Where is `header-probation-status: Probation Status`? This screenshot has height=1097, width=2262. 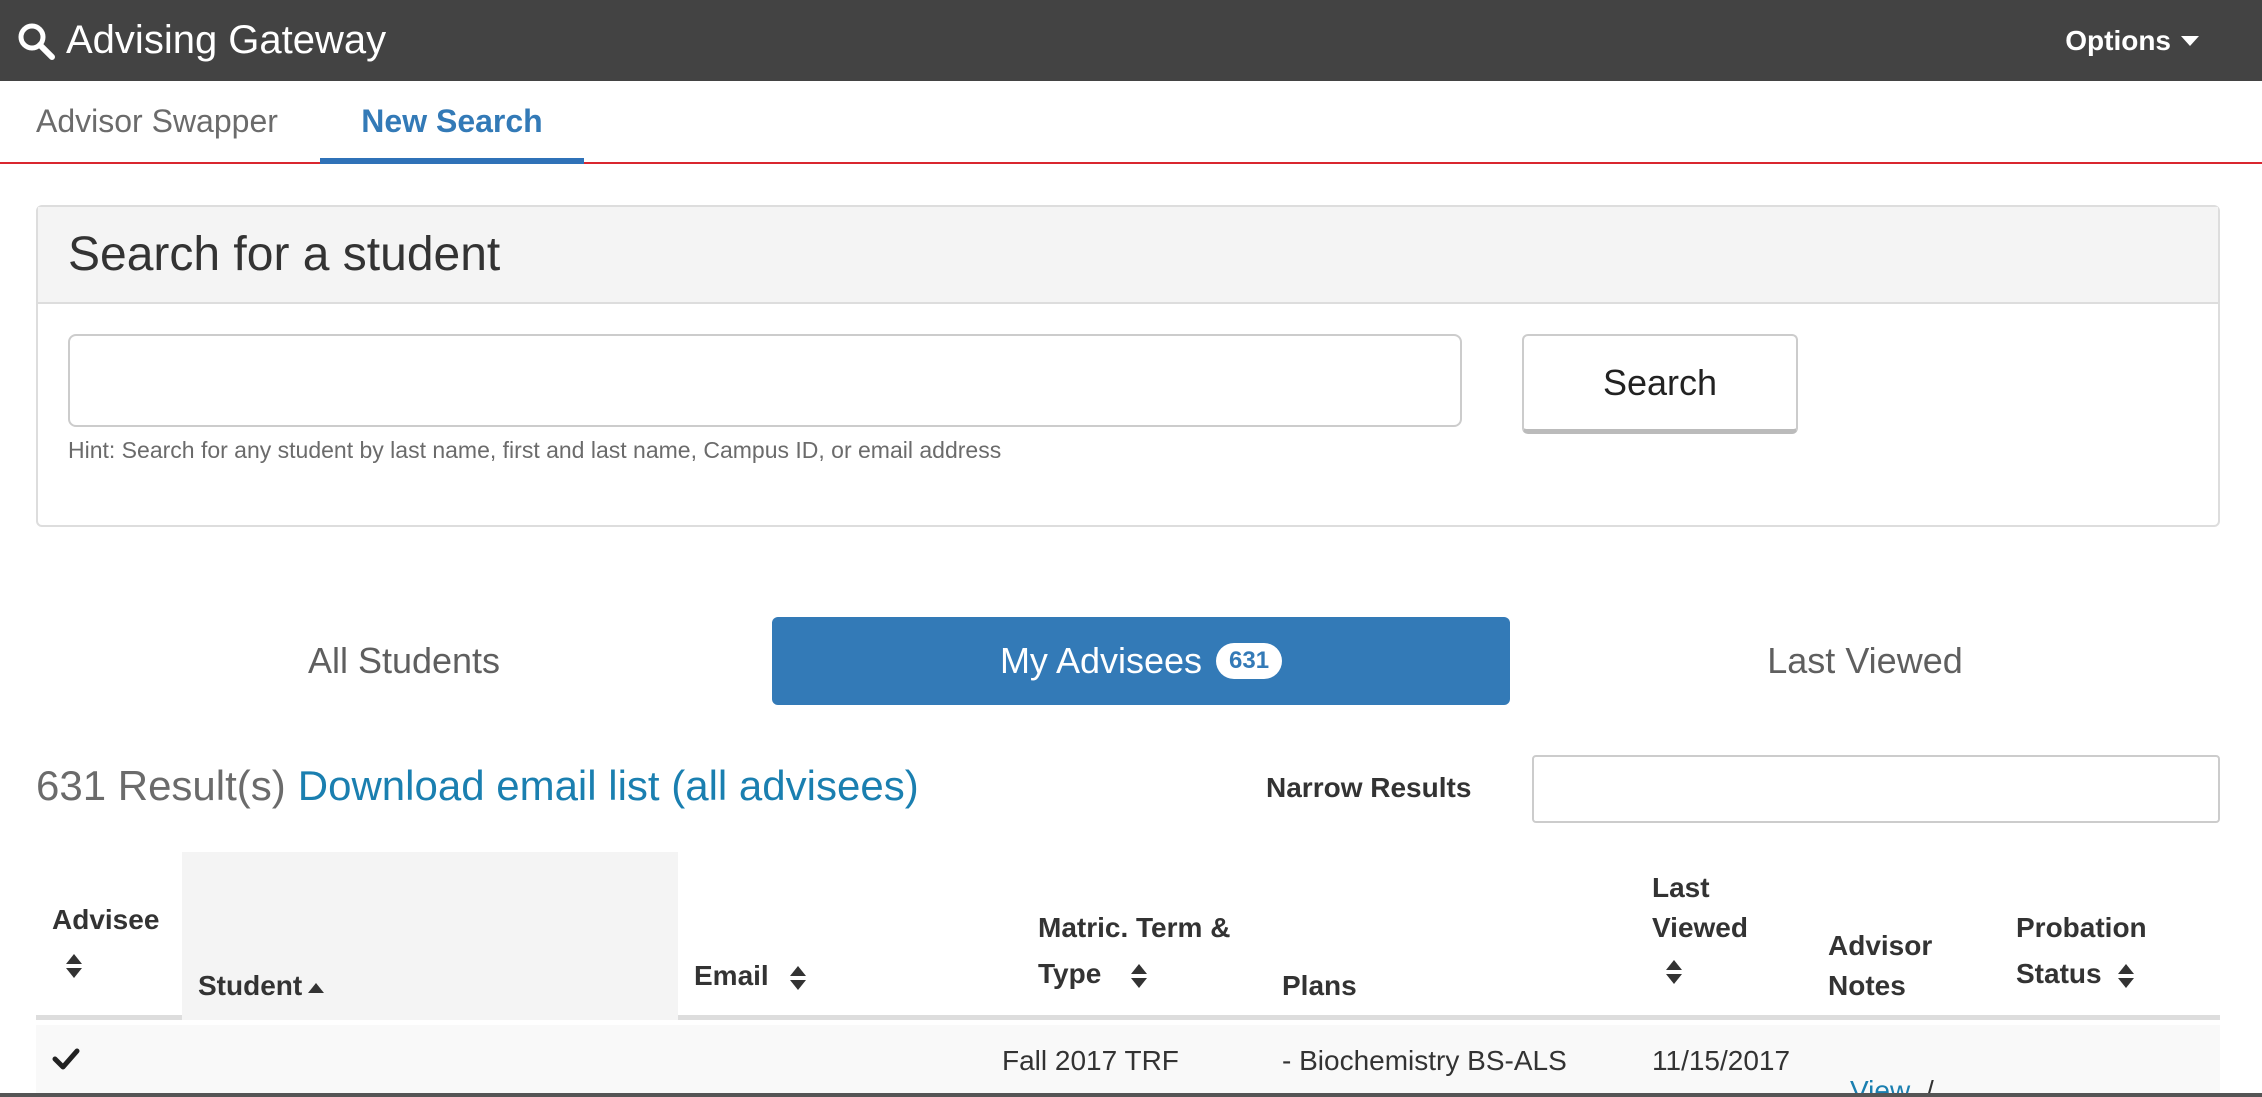 header-probation-status: Probation Status is located at coordinates (2081, 951).